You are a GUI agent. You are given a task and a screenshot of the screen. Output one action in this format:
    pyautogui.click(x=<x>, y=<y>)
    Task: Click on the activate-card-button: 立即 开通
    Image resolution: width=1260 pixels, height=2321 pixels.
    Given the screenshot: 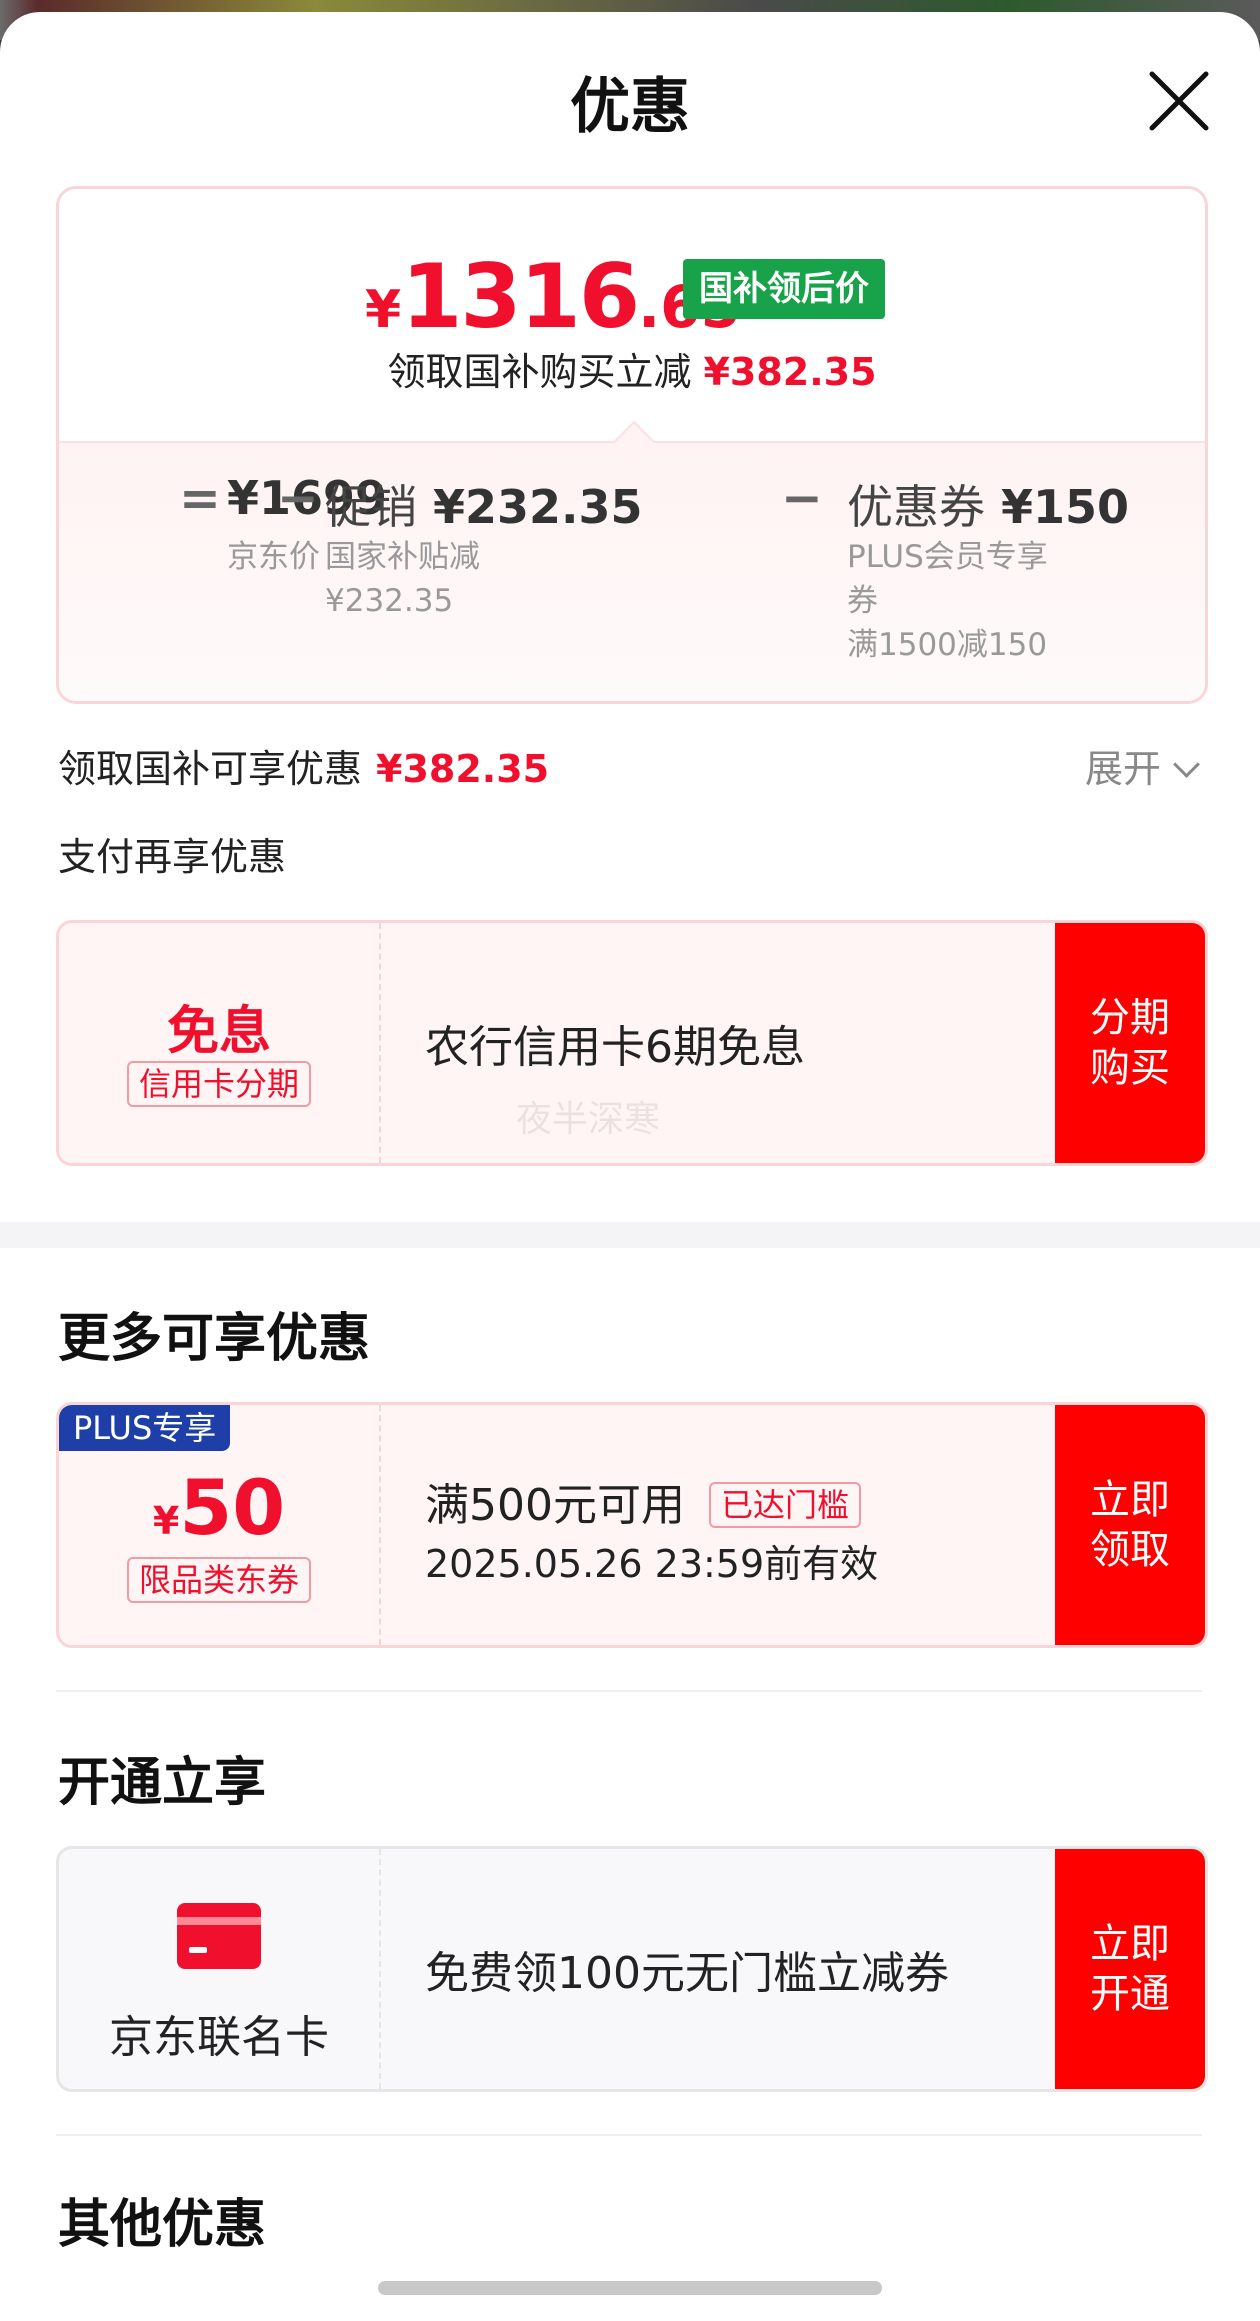 What is the action you would take?
    pyautogui.click(x=1130, y=1969)
    